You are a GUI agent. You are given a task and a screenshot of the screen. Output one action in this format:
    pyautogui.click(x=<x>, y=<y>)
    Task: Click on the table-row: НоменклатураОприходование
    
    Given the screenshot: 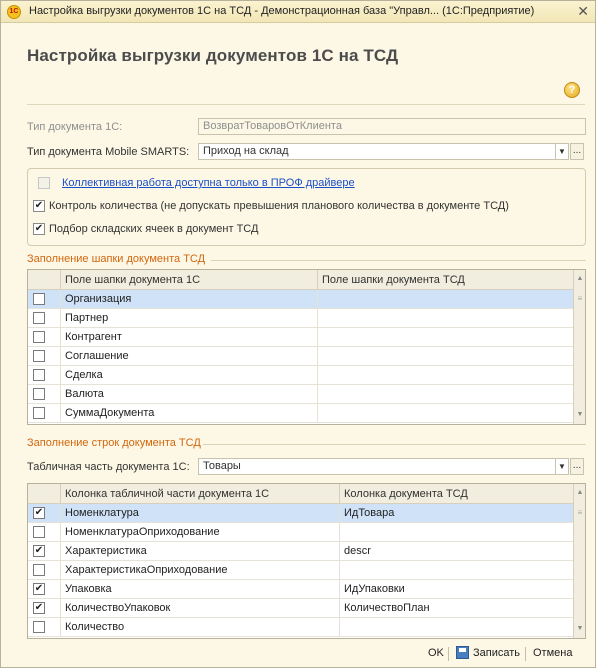 What is the action you would take?
    pyautogui.click(x=300, y=532)
    